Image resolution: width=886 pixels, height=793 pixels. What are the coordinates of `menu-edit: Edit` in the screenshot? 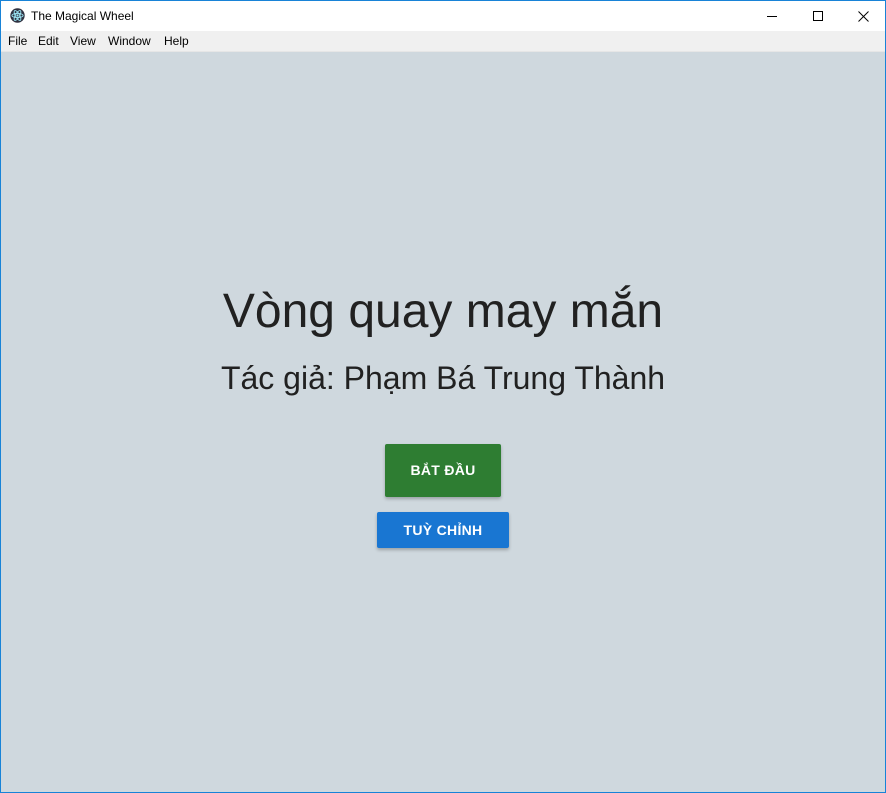 It's located at (48, 41).